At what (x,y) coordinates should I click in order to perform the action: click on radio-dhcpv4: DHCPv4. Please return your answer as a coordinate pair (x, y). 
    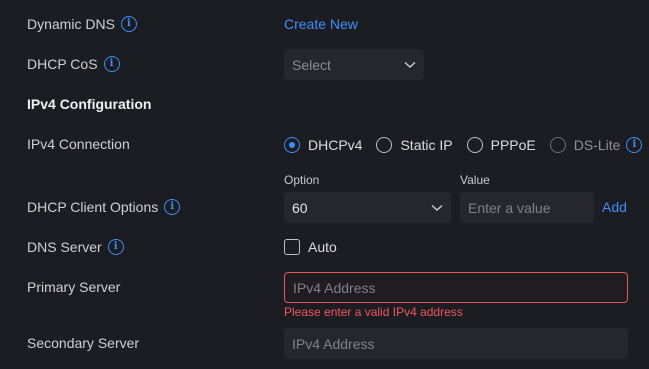
    Looking at the image, I should click on (323, 145).